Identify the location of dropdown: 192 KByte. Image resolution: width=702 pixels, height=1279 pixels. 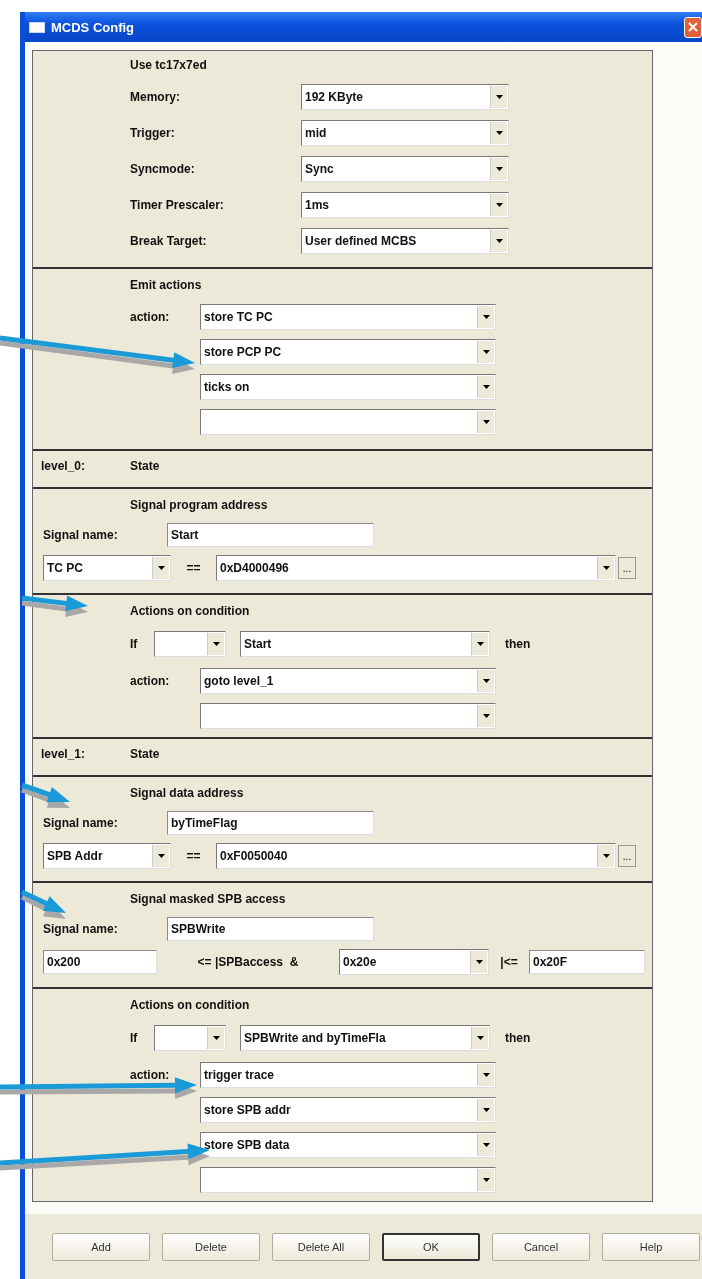
(405, 97).